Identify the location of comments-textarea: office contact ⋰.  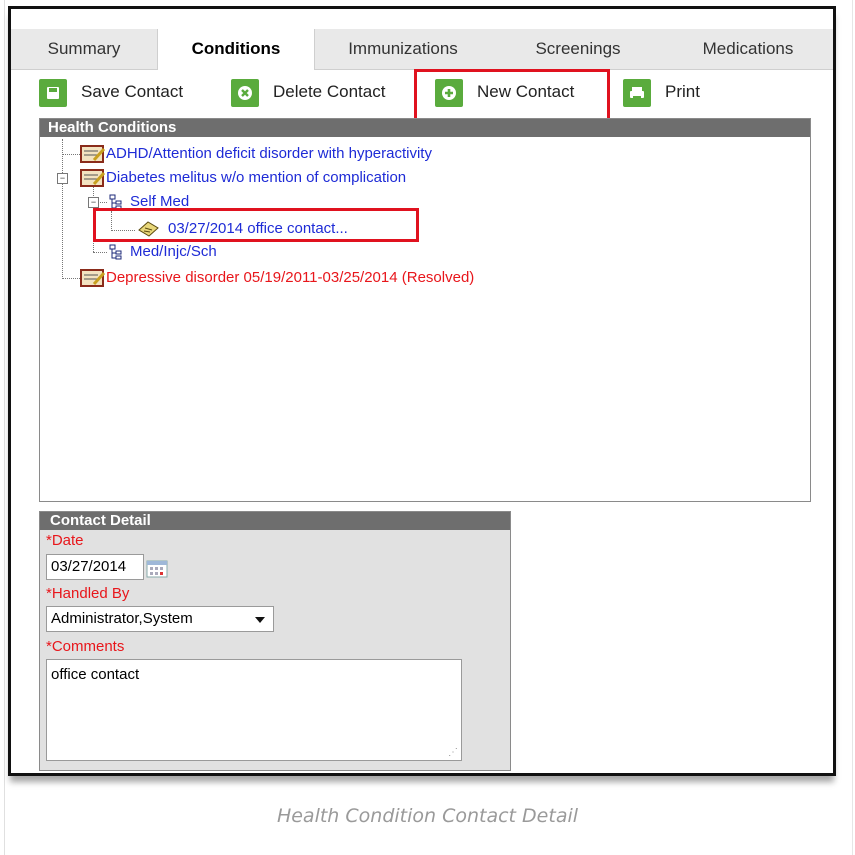
(254, 710).